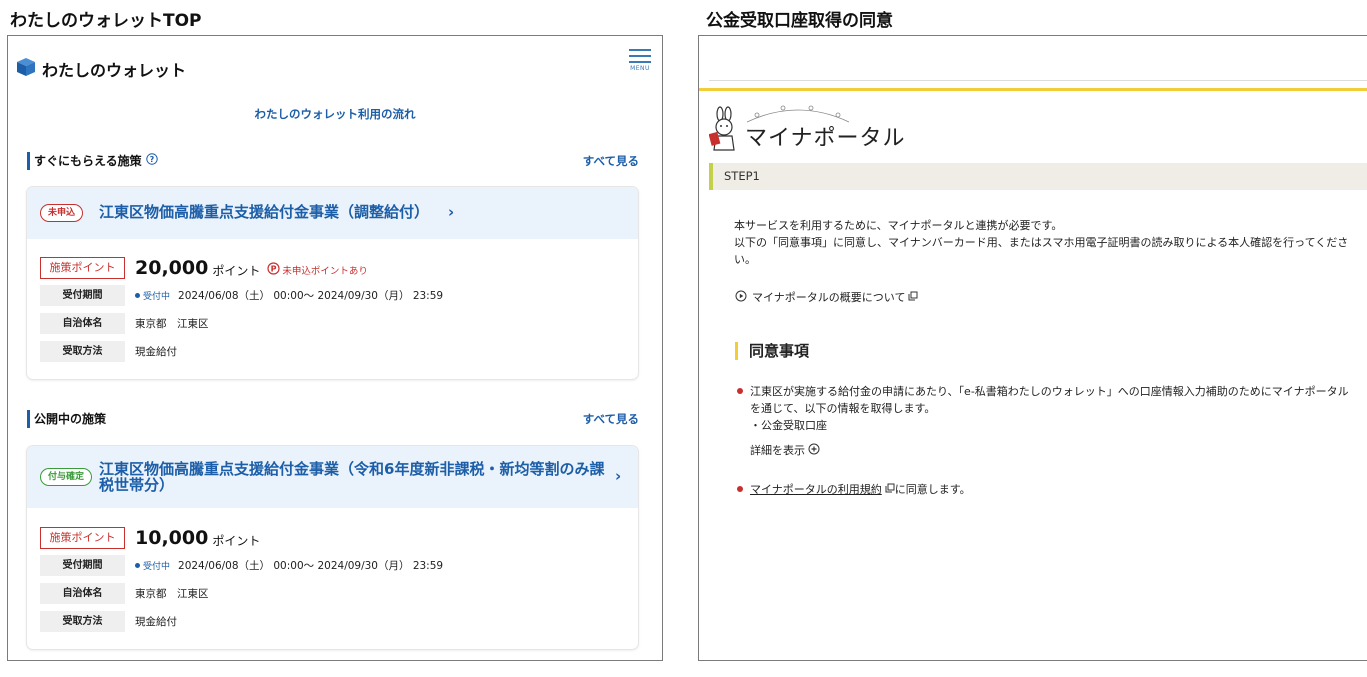 This screenshot has height=677, width=1367. Describe the element at coordinates (333, 162) in the screenshot. I see `section-immediate-header: すぐにもらえる施策 ? すべて見る` at that location.